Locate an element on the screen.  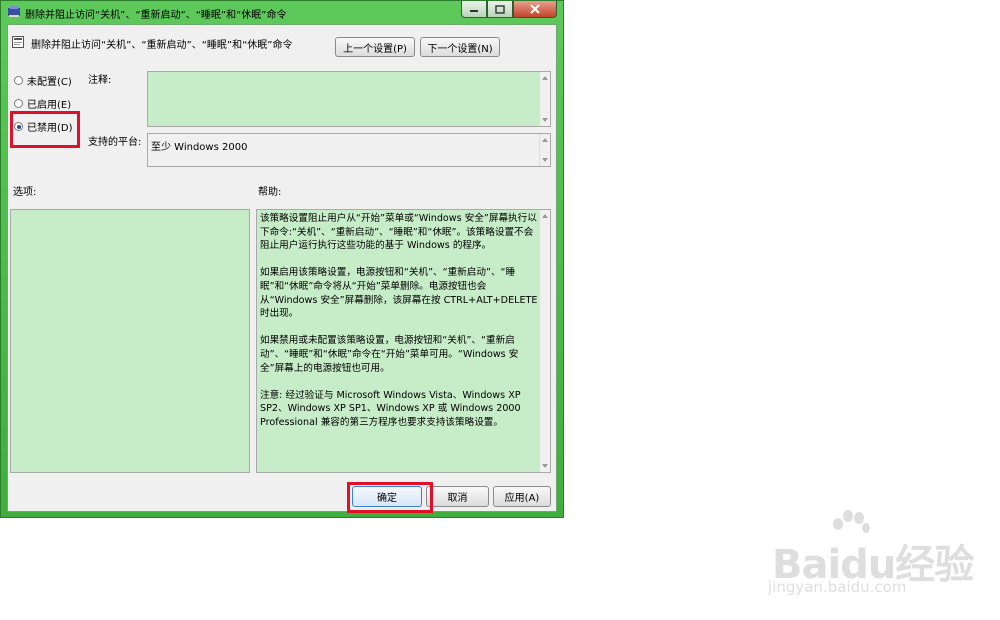
radio-enabled: 已启用(E) is located at coordinates (42, 103).